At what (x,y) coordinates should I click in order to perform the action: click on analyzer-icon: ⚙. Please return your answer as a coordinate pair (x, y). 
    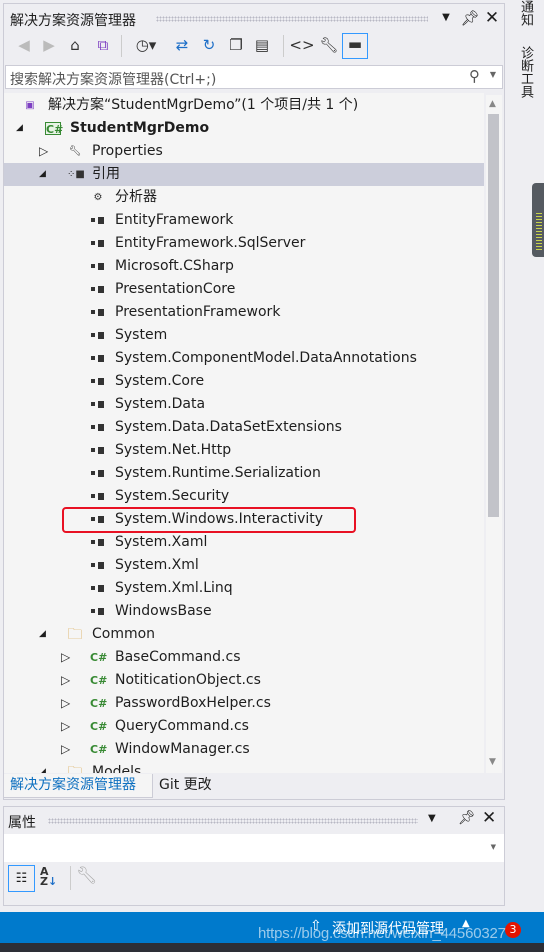
    Looking at the image, I should click on (98, 197).